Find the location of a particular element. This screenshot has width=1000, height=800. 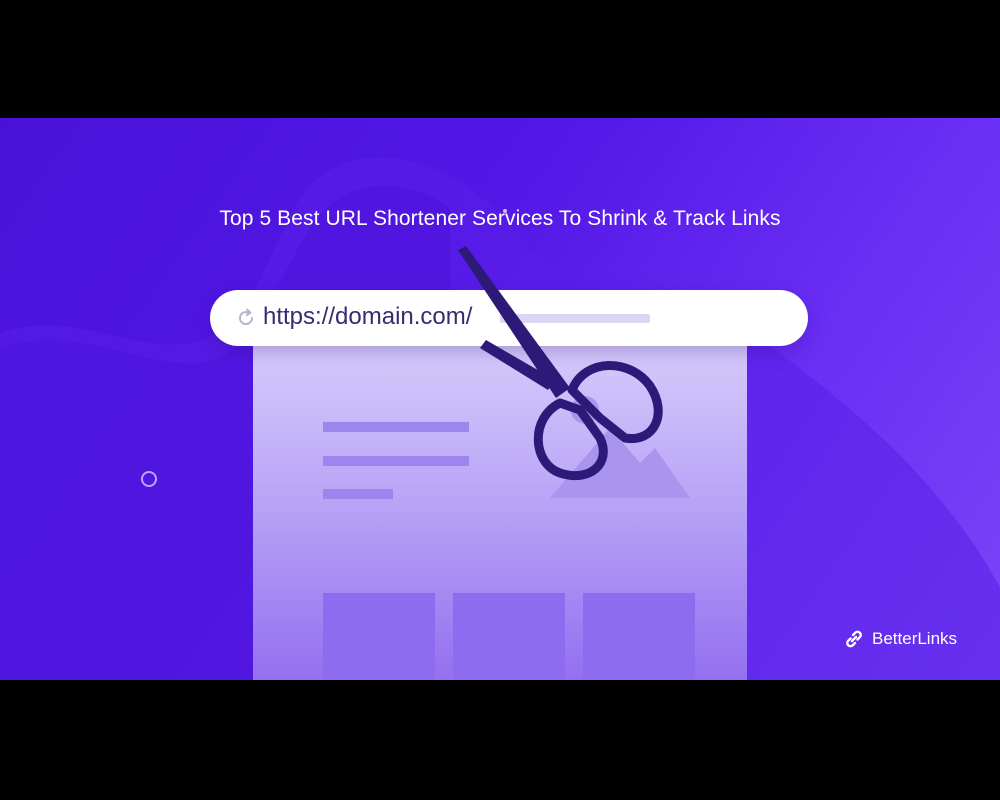

brand-name: BetterLinks is located at coordinates (915, 638).